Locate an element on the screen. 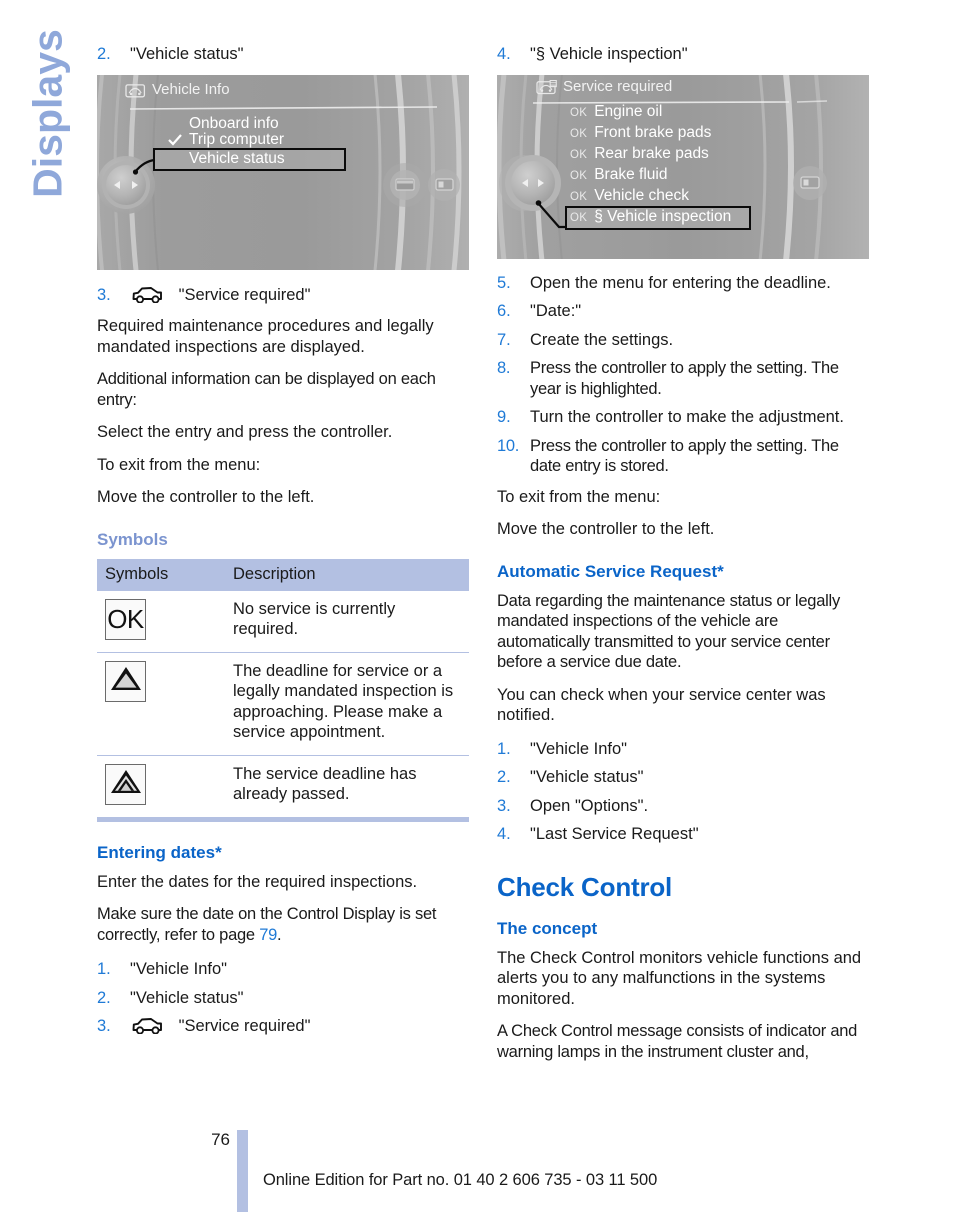 The image size is (954, 1215). symbol-description: No service is currently required. is located at coordinates (314, 619).